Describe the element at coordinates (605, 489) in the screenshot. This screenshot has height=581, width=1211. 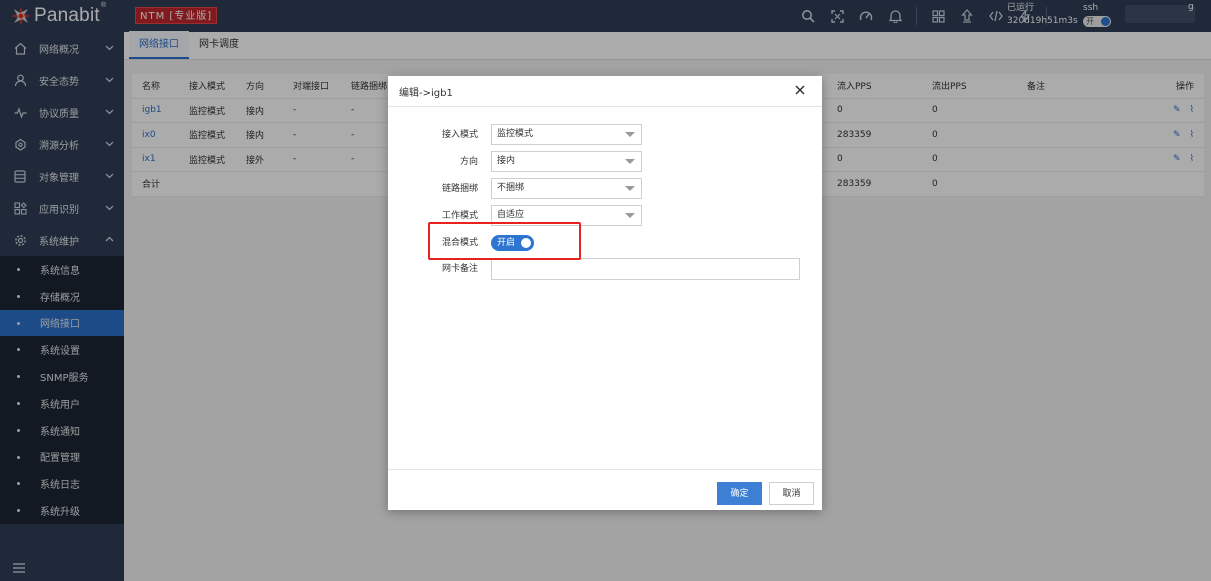
I see `dialog-footer: 确定 取消` at that location.